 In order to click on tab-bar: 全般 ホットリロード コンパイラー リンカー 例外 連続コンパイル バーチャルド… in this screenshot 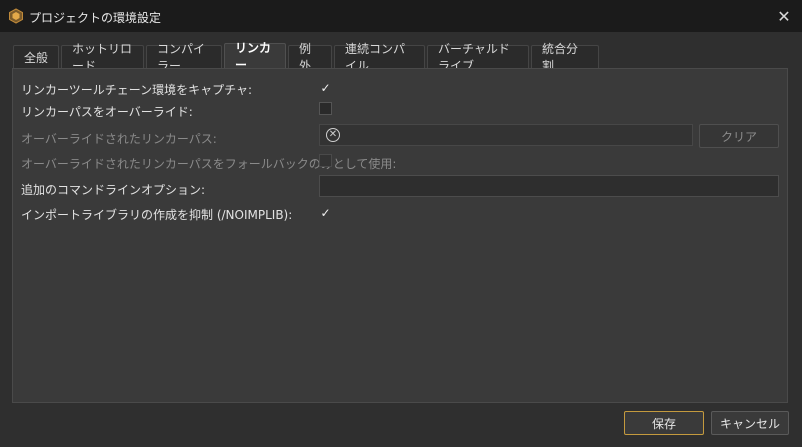, I will do `click(307, 57)`.